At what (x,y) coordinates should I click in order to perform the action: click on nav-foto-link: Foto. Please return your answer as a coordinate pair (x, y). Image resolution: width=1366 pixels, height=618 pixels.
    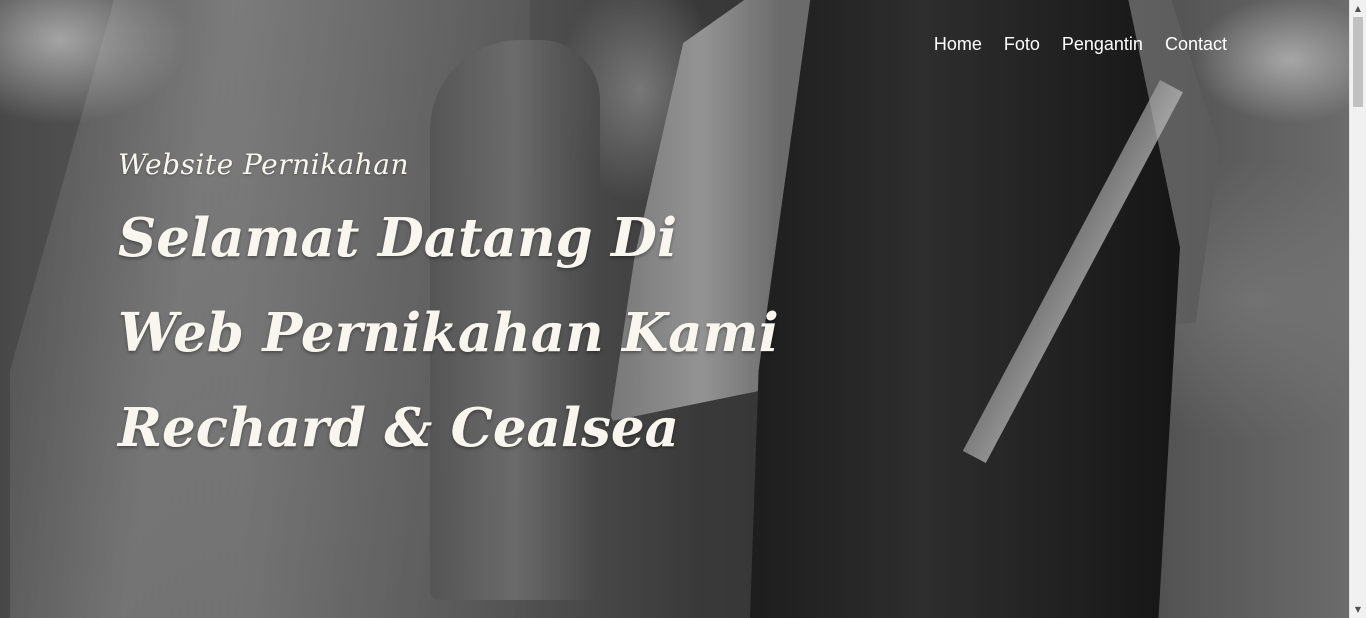
    Looking at the image, I should click on (1022, 44).